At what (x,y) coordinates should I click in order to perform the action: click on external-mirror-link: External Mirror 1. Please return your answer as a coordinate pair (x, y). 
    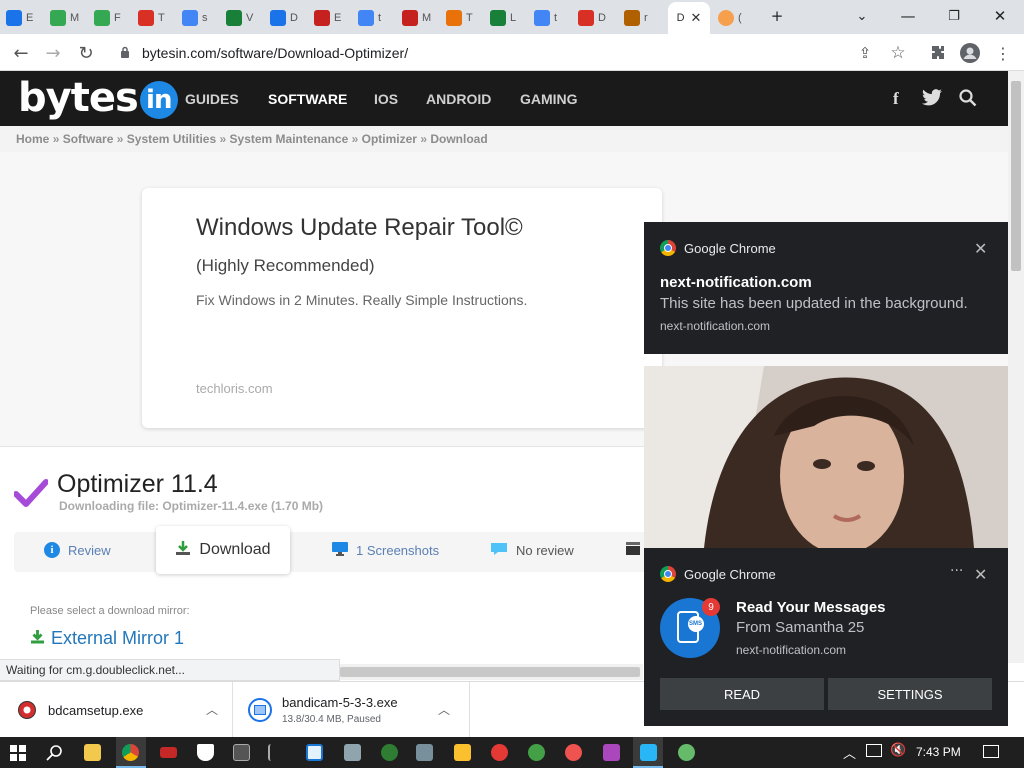
    Looking at the image, I should click on (107, 638).